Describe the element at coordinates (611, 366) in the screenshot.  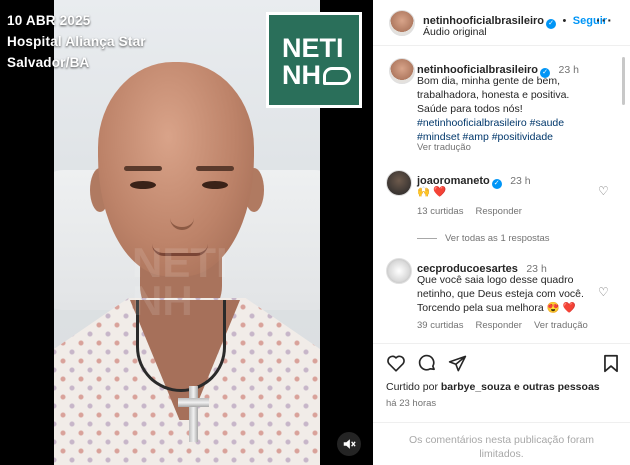
I see `save-bookmark-icon` at that location.